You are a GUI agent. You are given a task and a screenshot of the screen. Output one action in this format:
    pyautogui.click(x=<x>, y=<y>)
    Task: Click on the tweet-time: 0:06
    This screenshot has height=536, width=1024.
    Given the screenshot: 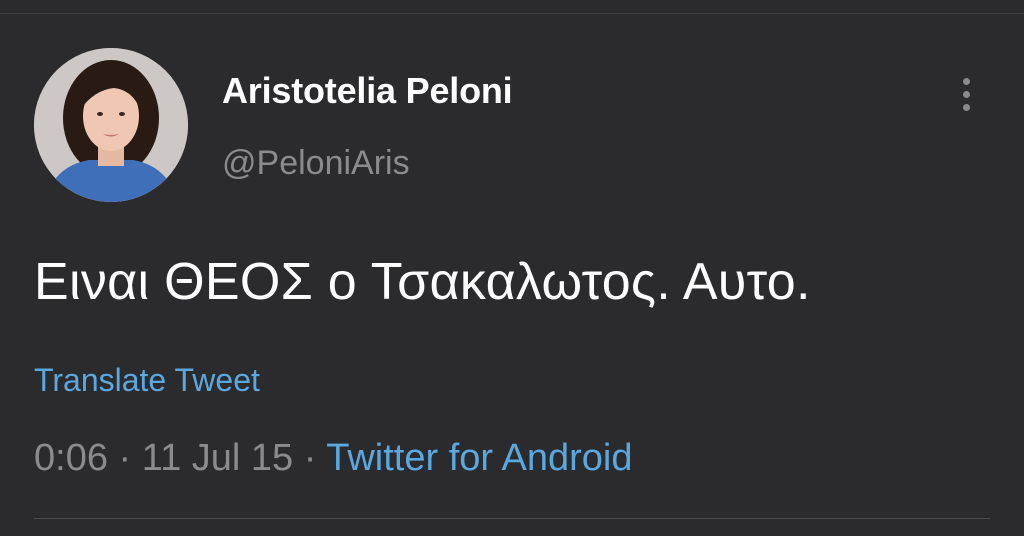 What is the action you would take?
    pyautogui.click(x=71, y=458)
    